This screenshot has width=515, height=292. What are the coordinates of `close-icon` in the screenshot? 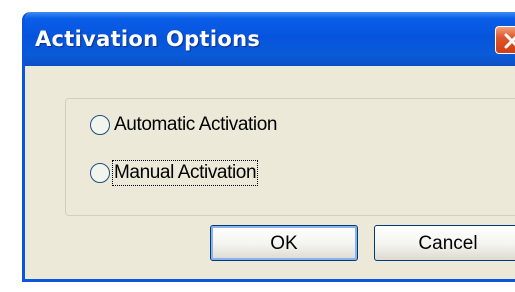 It's located at (509, 41).